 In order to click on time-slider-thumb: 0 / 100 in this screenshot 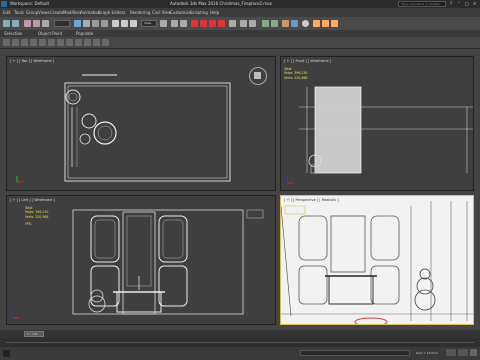, I will do `click(34, 334)`.